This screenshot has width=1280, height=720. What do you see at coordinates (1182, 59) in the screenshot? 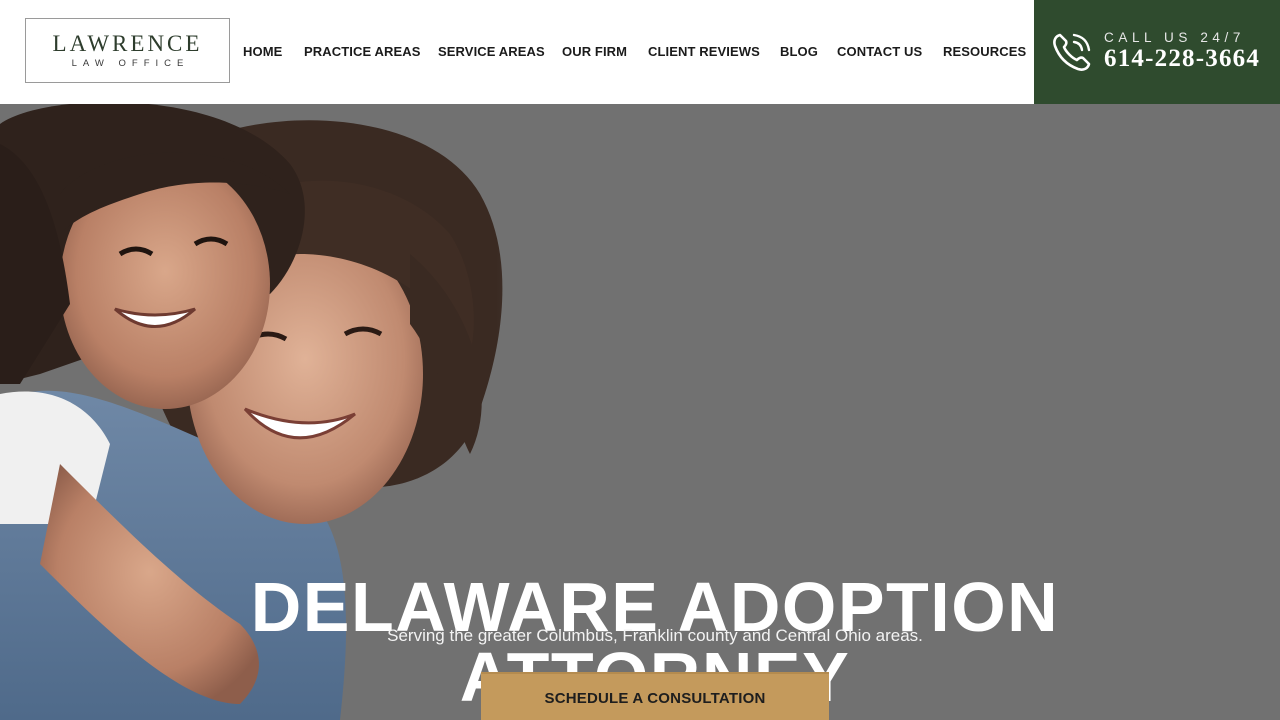
I see `phone-number-link: 614-228-3664` at bounding box center [1182, 59].